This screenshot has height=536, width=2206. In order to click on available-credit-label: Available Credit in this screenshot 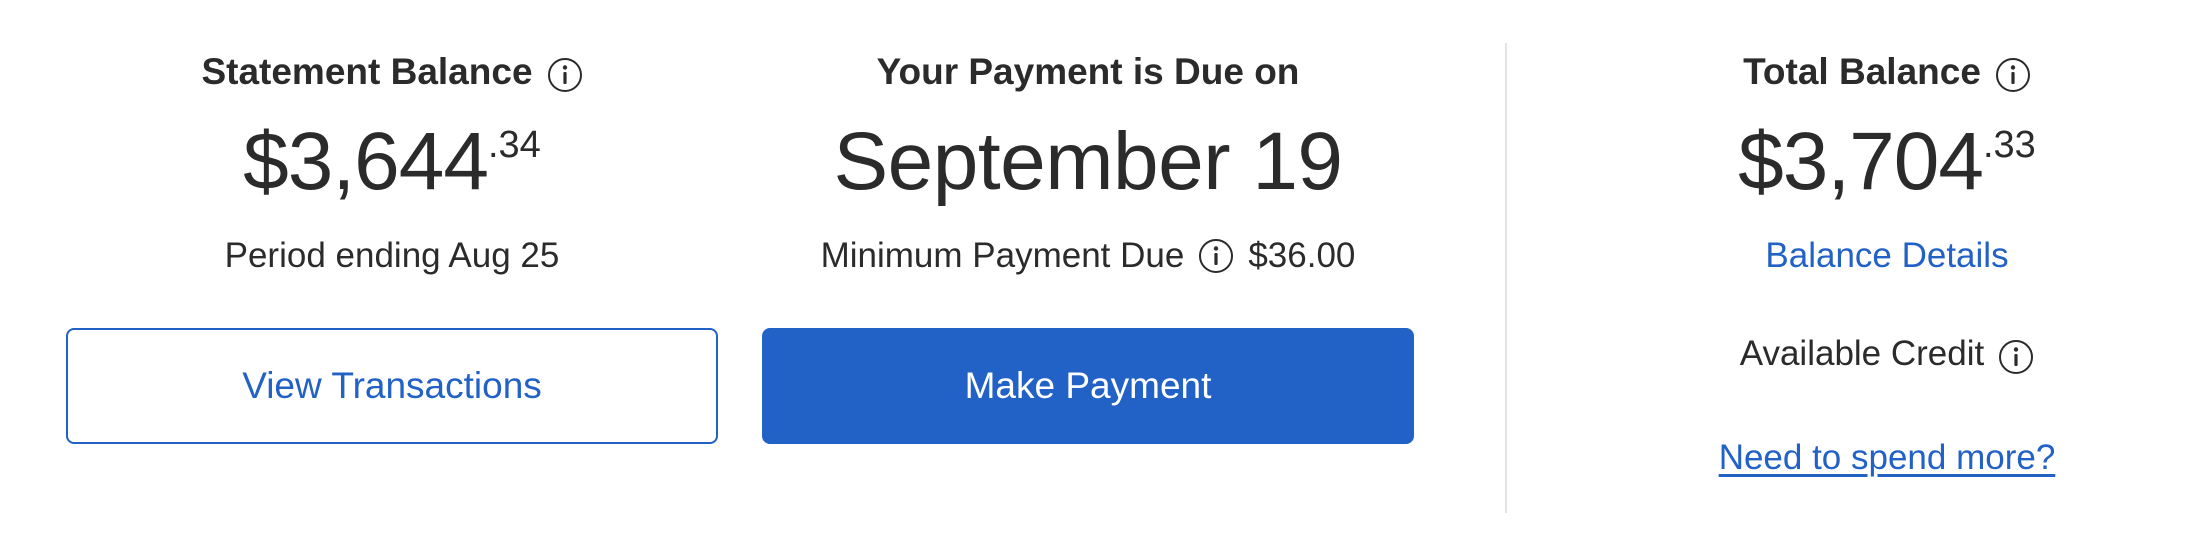, I will do `click(1862, 353)`.